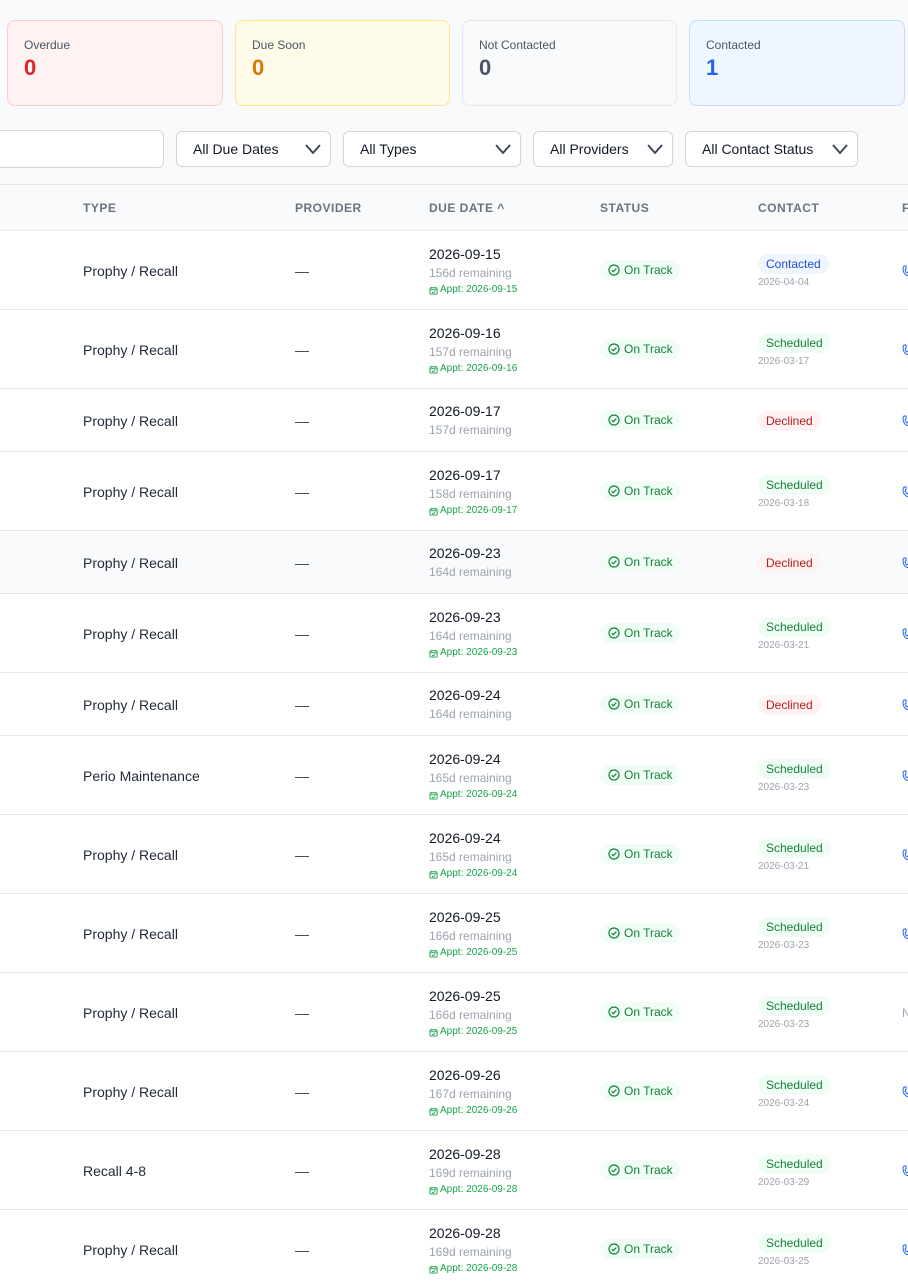 The width and height of the screenshot is (908, 1286). What do you see at coordinates (603, 149) in the screenshot?
I see `providers-select: All Providers` at bounding box center [603, 149].